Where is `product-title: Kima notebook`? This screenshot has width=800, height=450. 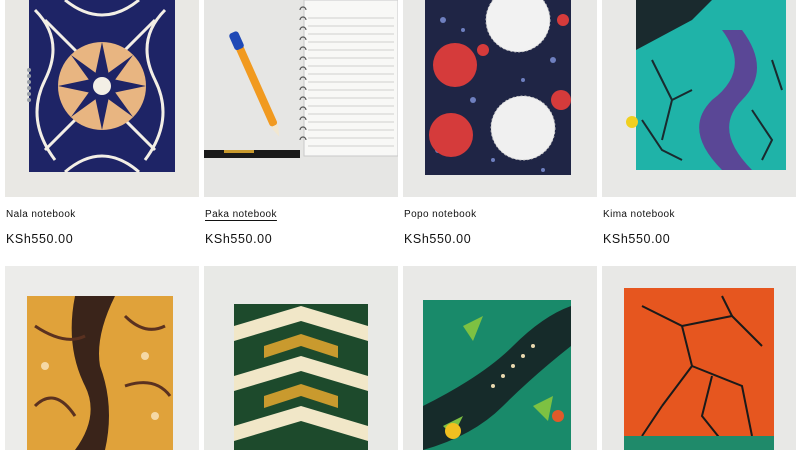 product-title: Kima notebook is located at coordinates (639, 214).